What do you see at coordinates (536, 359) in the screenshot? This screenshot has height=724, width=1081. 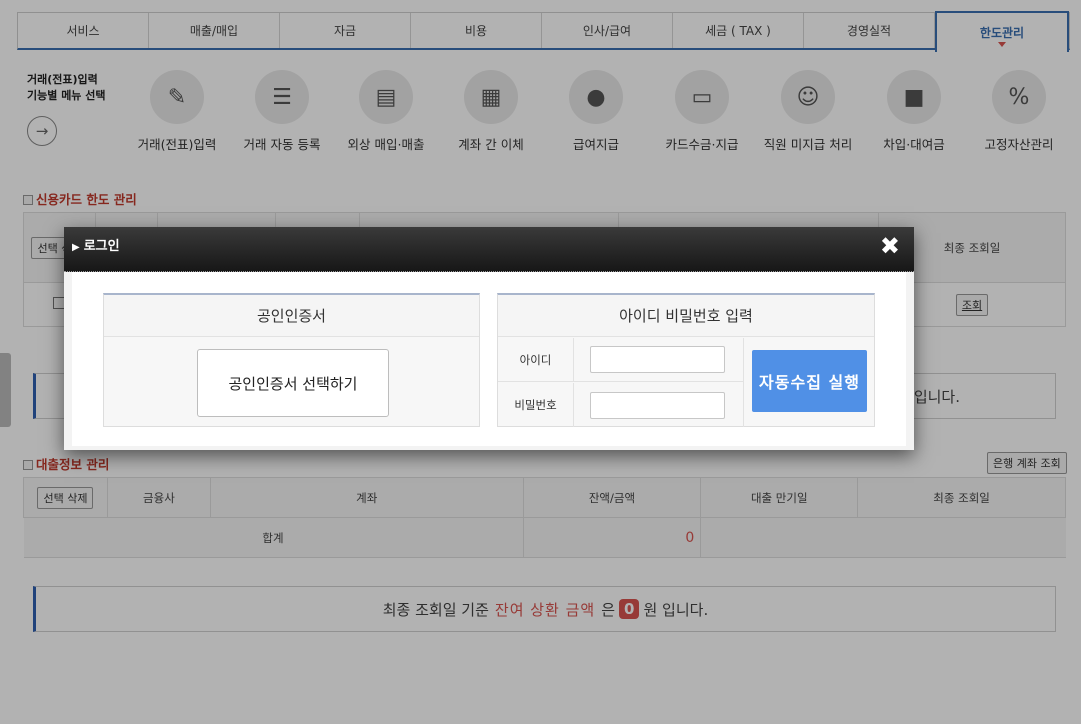 I see `id-label: 아이디` at bounding box center [536, 359].